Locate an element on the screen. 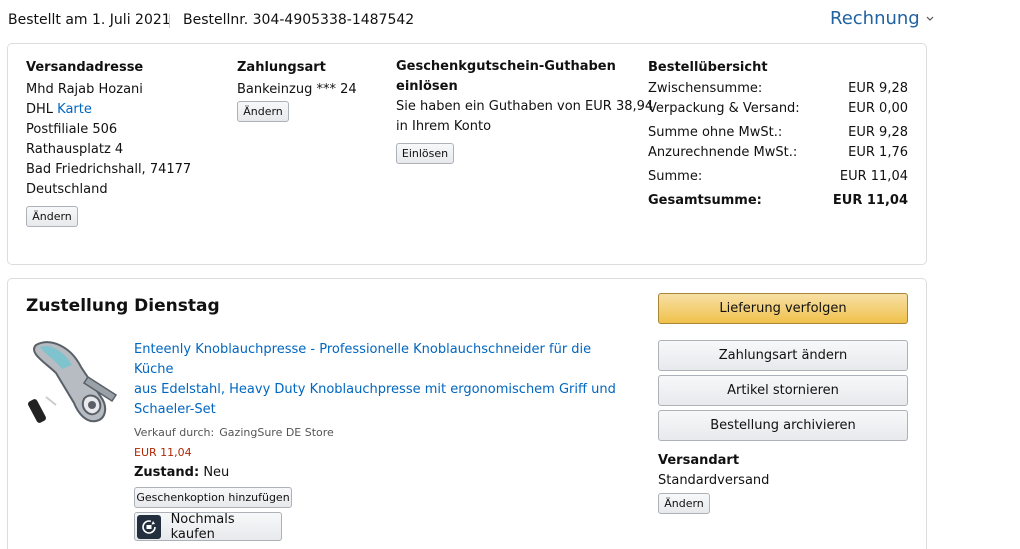 The image size is (1020, 549). shipping-method-value: Standardversand is located at coordinates (714, 480).